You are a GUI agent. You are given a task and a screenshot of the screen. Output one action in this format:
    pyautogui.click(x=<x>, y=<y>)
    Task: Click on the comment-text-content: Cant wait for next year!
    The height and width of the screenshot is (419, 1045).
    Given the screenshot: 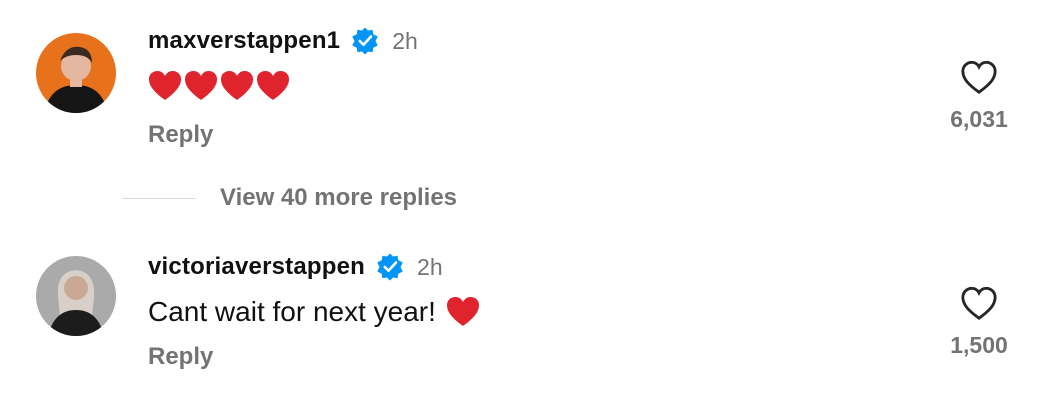 What is the action you would take?
    pyautogui.click(x=292, y=311)
    